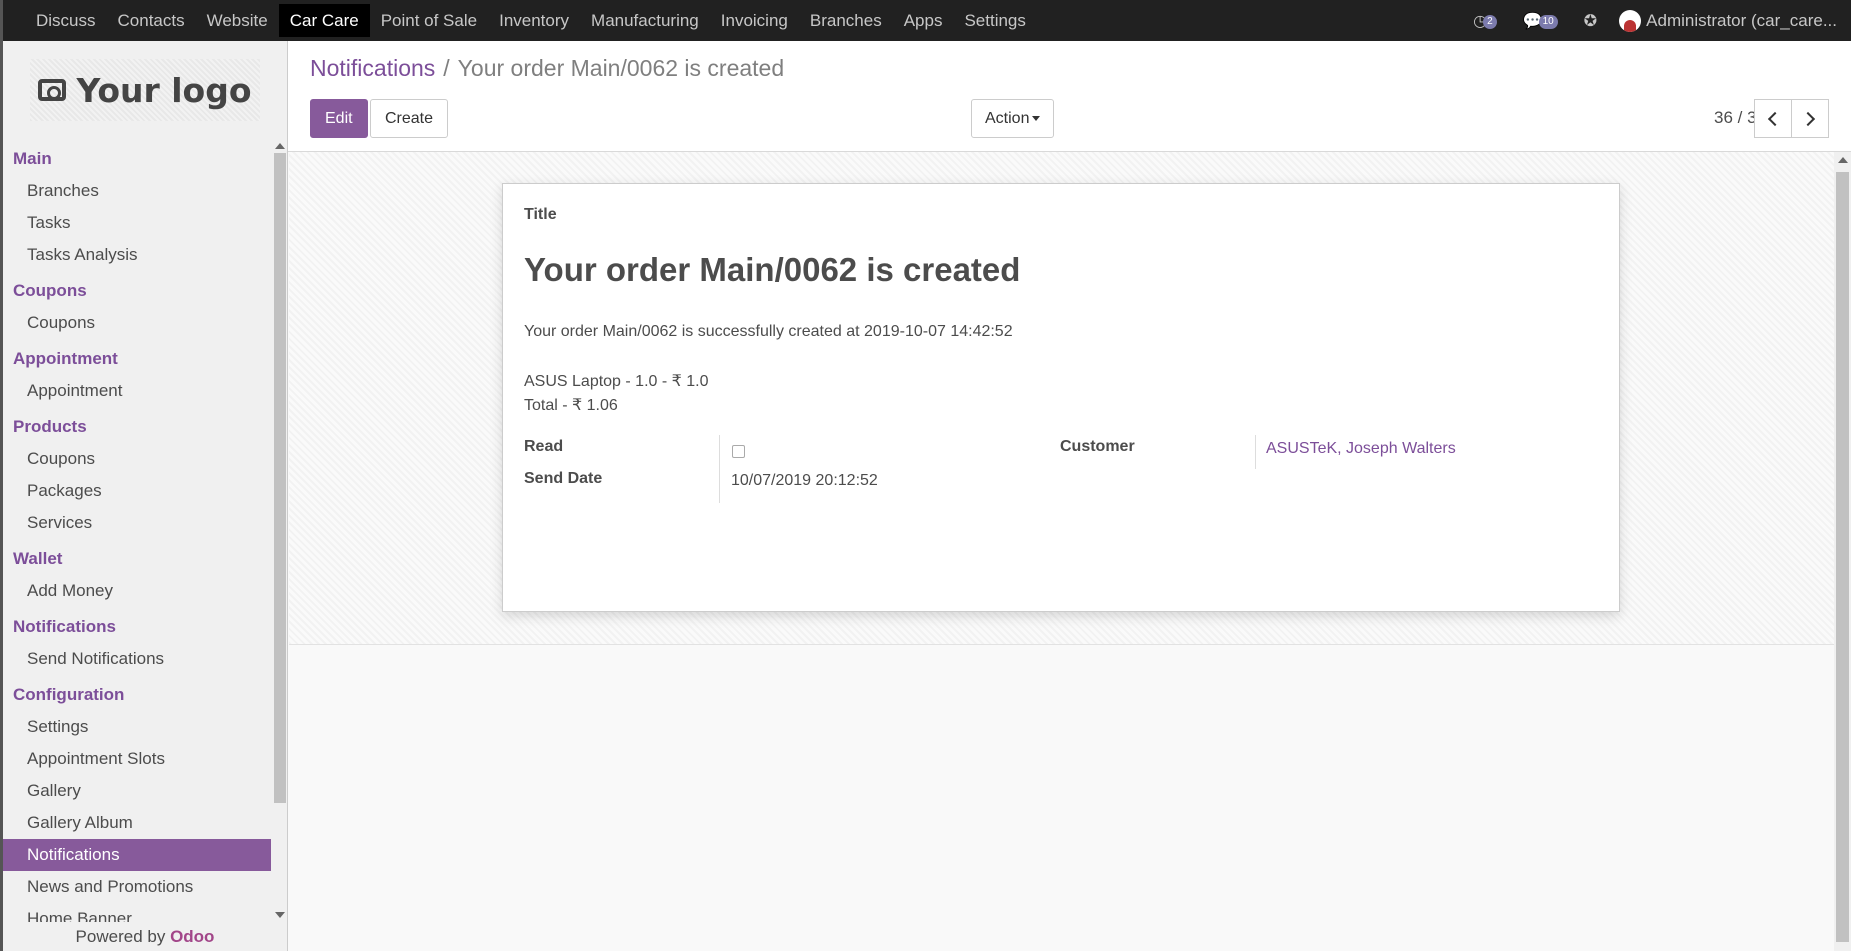  I want to click on sidebar-scrollbar, so click(279, 530).